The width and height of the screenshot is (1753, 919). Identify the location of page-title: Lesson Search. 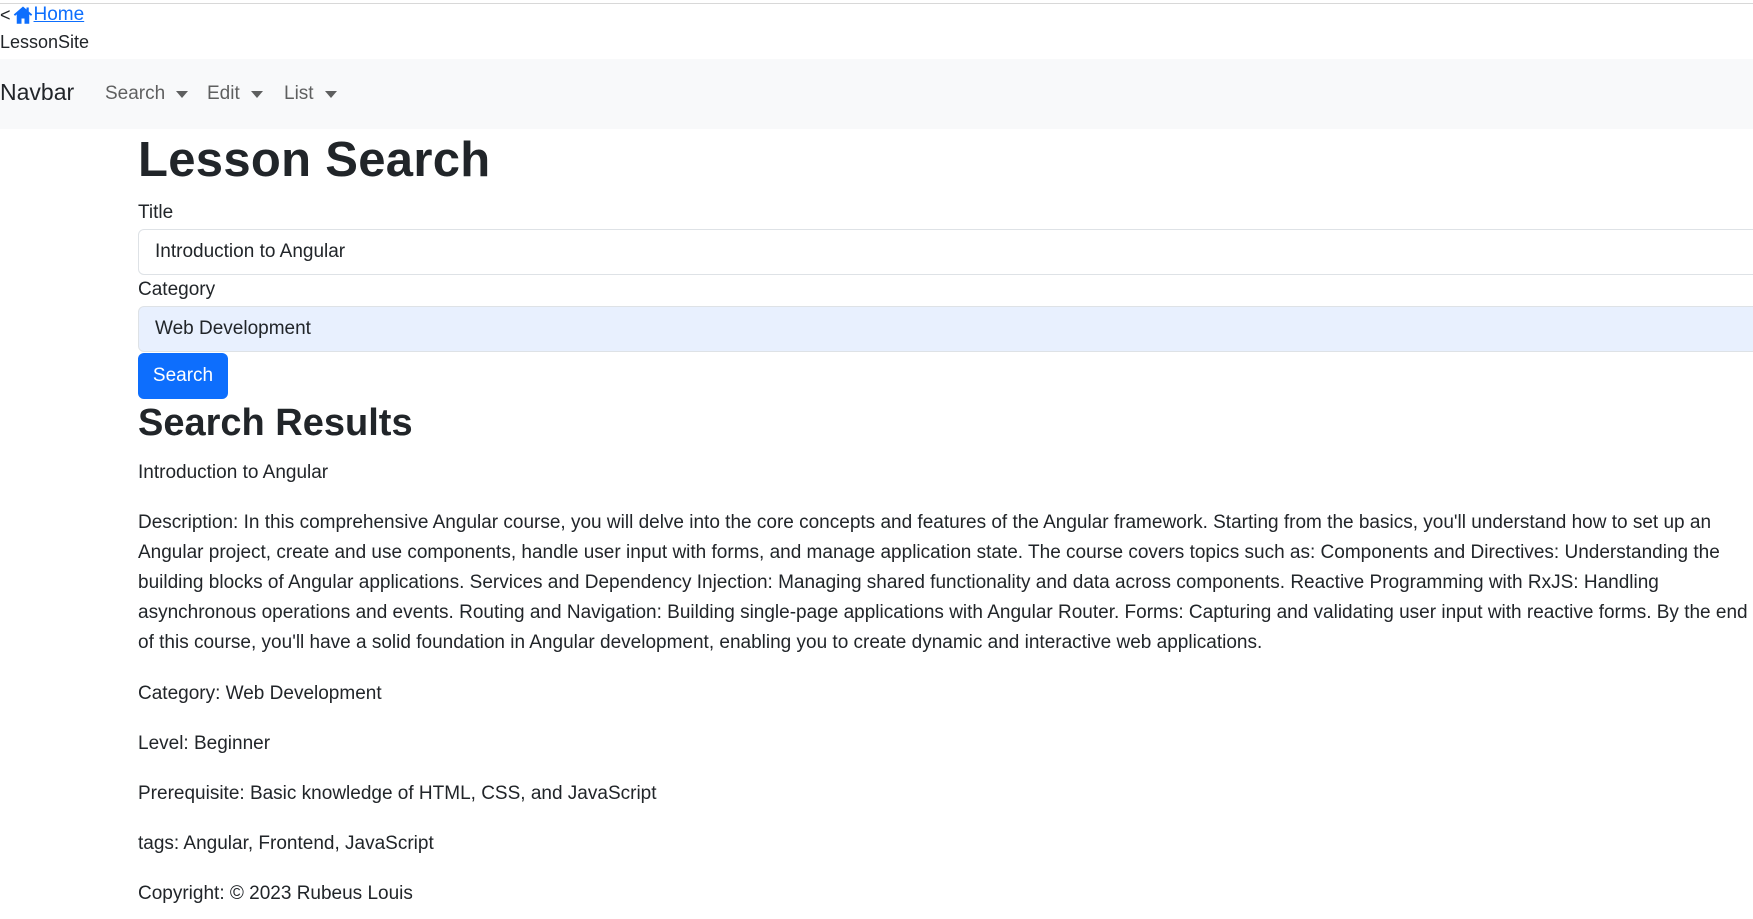
(314, 160).